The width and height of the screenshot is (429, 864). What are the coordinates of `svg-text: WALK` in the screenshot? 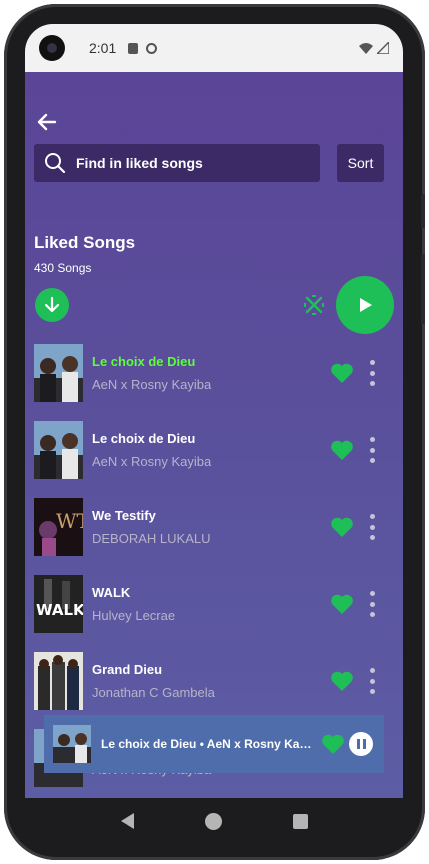 It's located at (59, 610).